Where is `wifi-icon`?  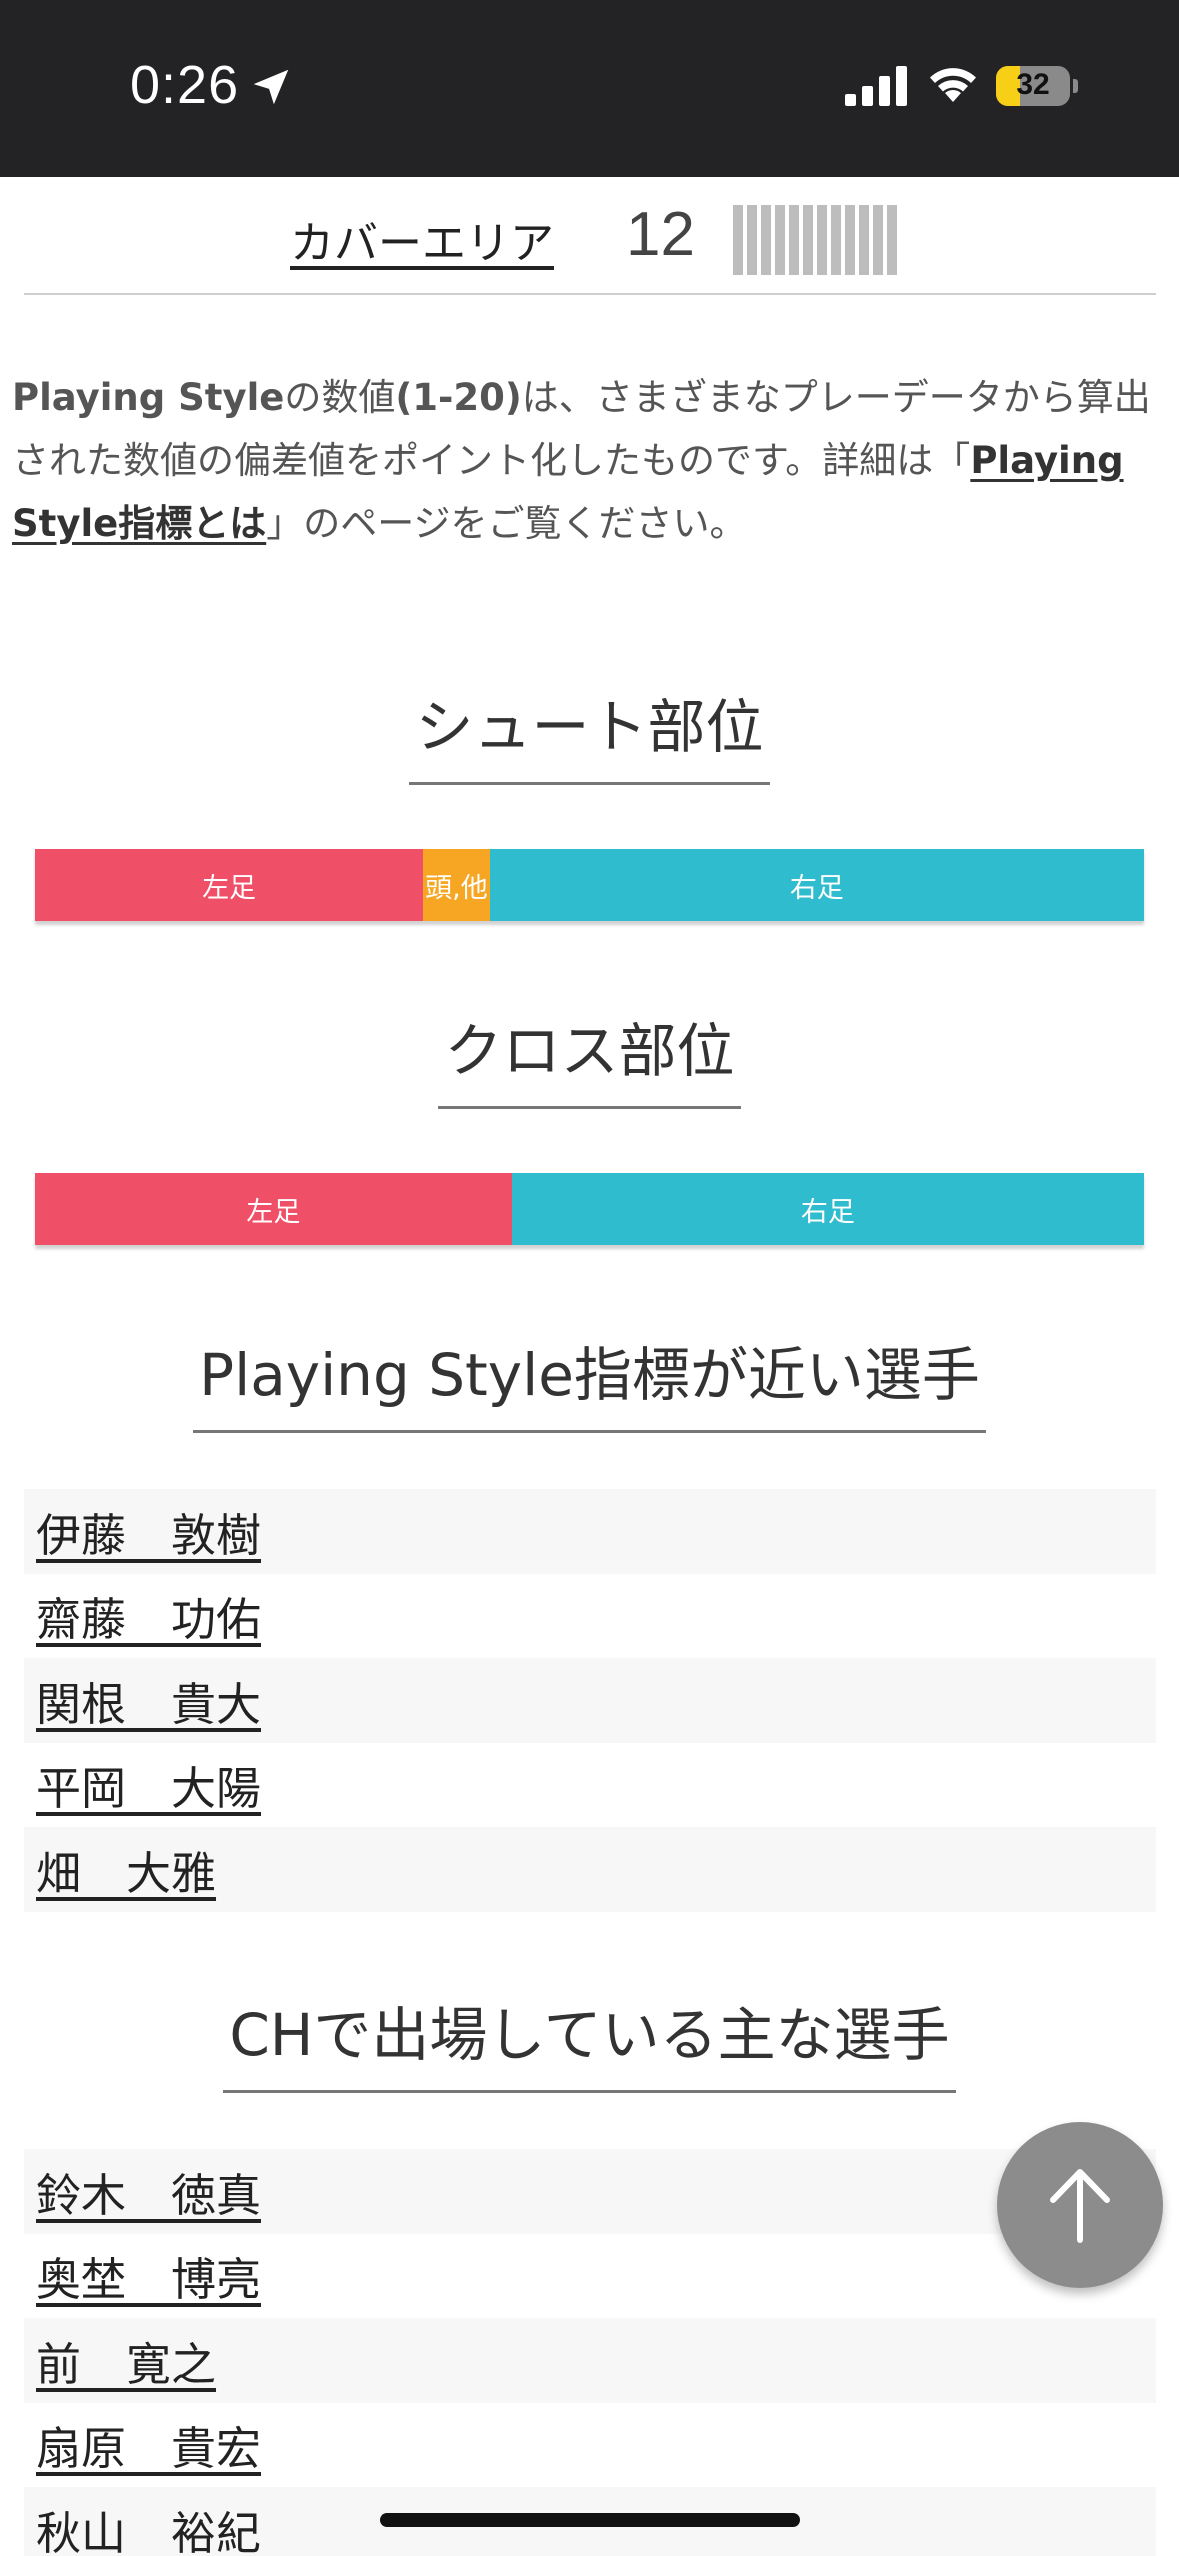 wifi-icon is located at coordinates (953, 85).